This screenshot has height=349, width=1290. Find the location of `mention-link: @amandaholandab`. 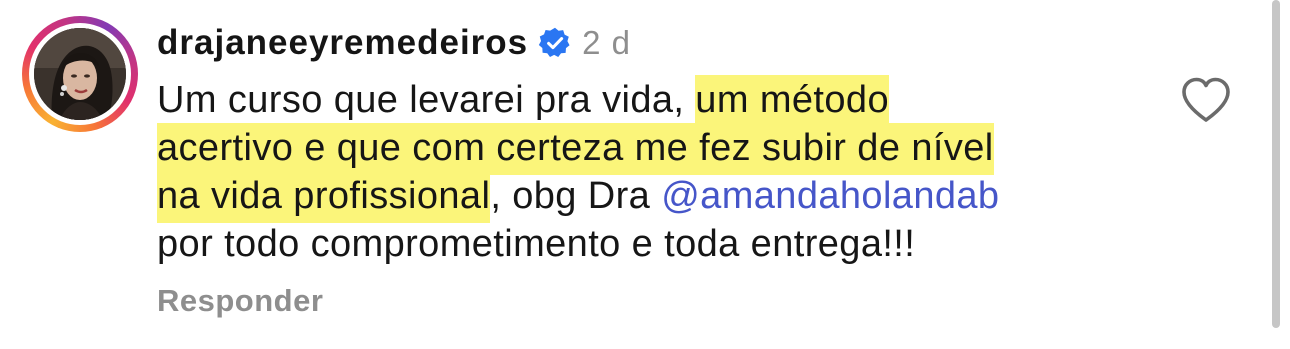

mention-link: @amandaholandab is located at coordinates (830, 196).